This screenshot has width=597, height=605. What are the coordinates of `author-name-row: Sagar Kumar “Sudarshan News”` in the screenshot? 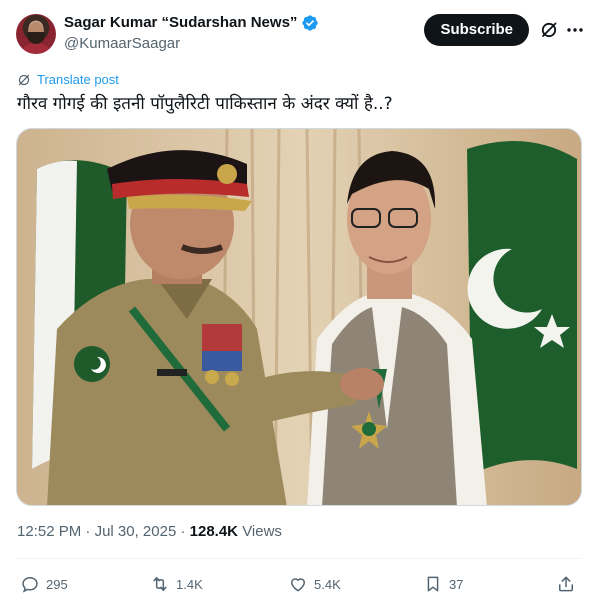 It's located at (191, 23).